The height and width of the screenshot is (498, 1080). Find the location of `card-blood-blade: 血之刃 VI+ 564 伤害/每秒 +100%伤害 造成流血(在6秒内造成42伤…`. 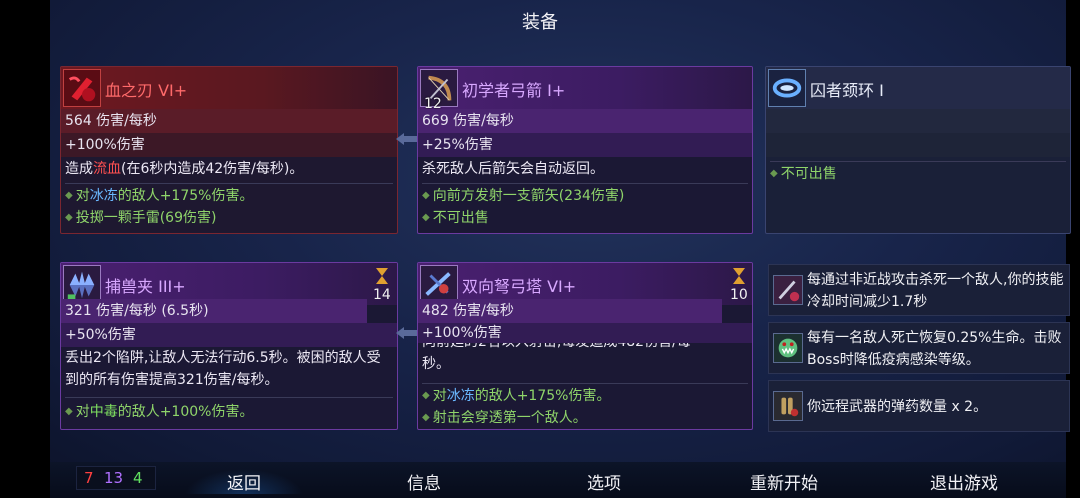

card-blood-blade: 血之刃 VI+ 564 伤害/每秒 +100%伤害 造成流血(在6秒内造成42伤… is located at coordinates (229, 150).